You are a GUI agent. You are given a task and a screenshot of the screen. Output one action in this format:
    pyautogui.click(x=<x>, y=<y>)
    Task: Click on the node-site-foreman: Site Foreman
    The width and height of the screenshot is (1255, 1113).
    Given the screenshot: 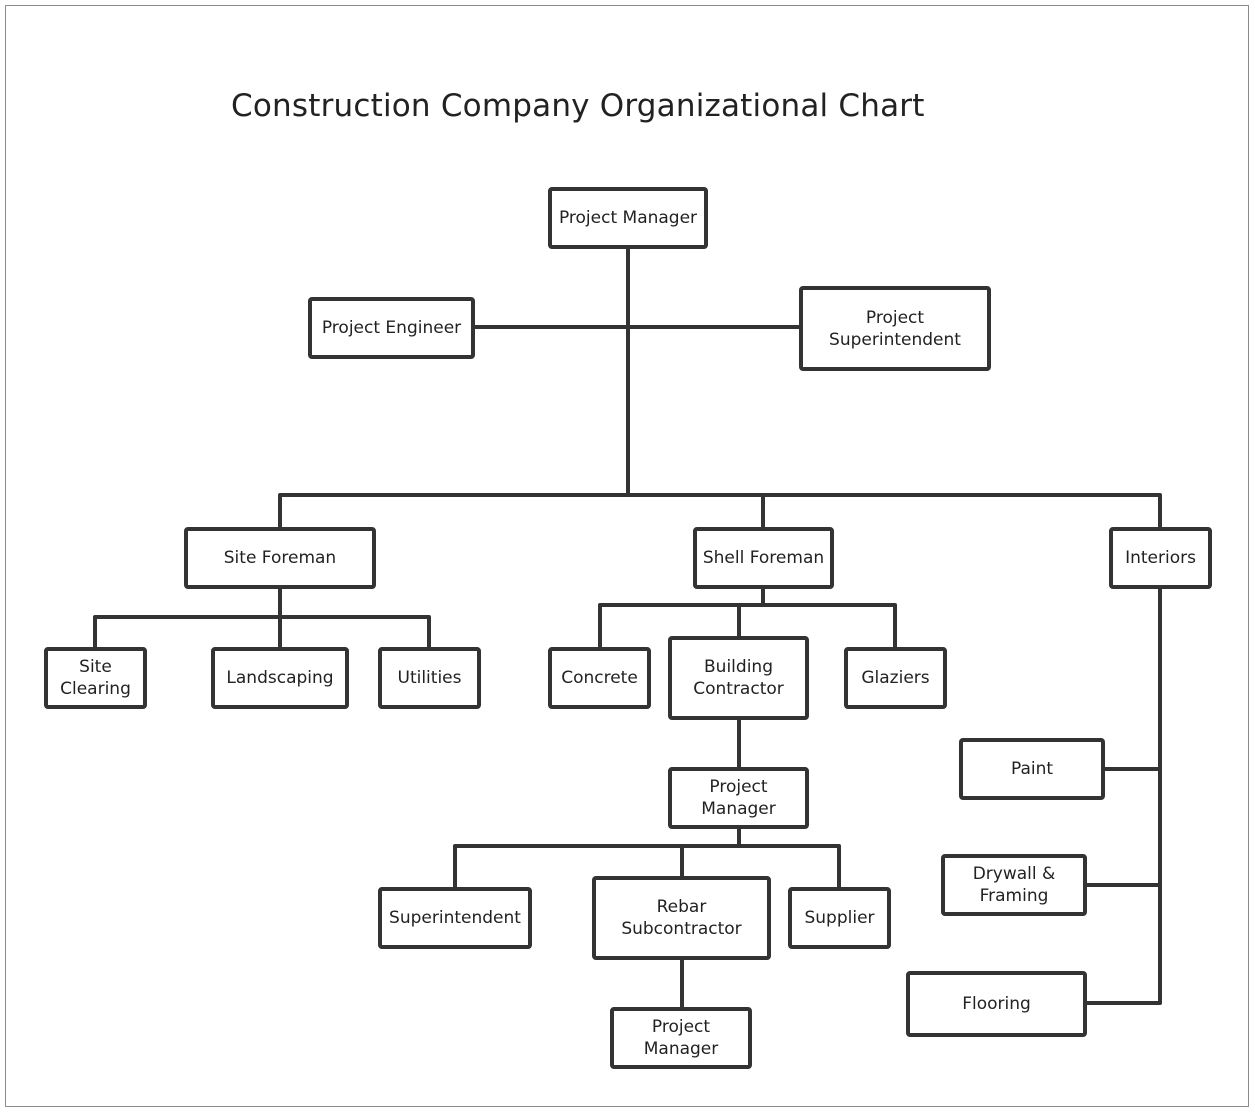 What is the action you would take?
    pyautogui.click(x=280, y=558)
    